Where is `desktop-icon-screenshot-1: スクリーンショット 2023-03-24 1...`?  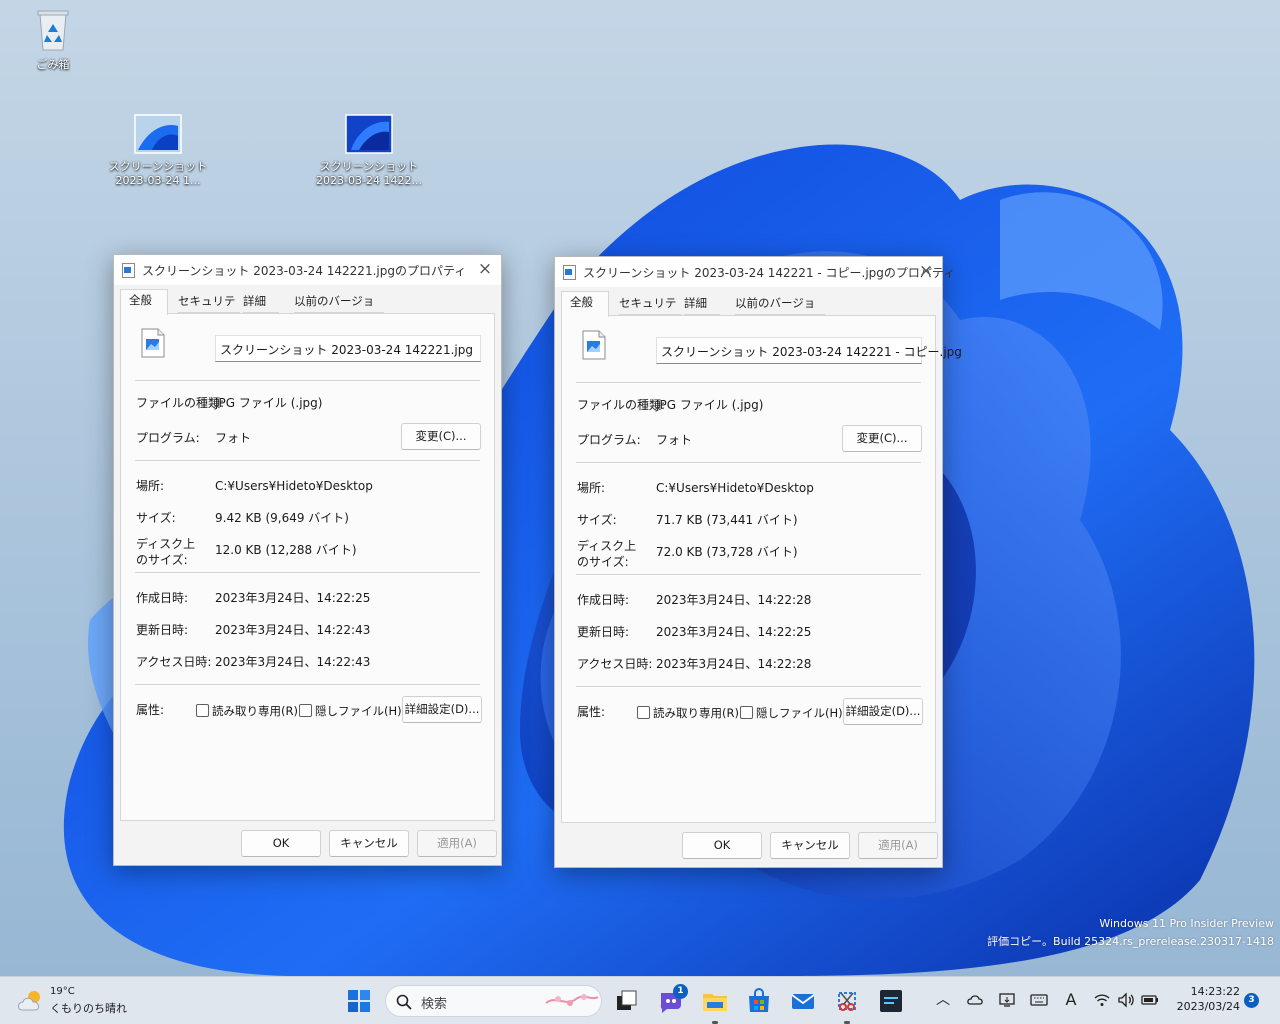
desktop-icon-screenshot-1: スクリーンショット 2023-03-24 1... is located at coordinates (158, 151).